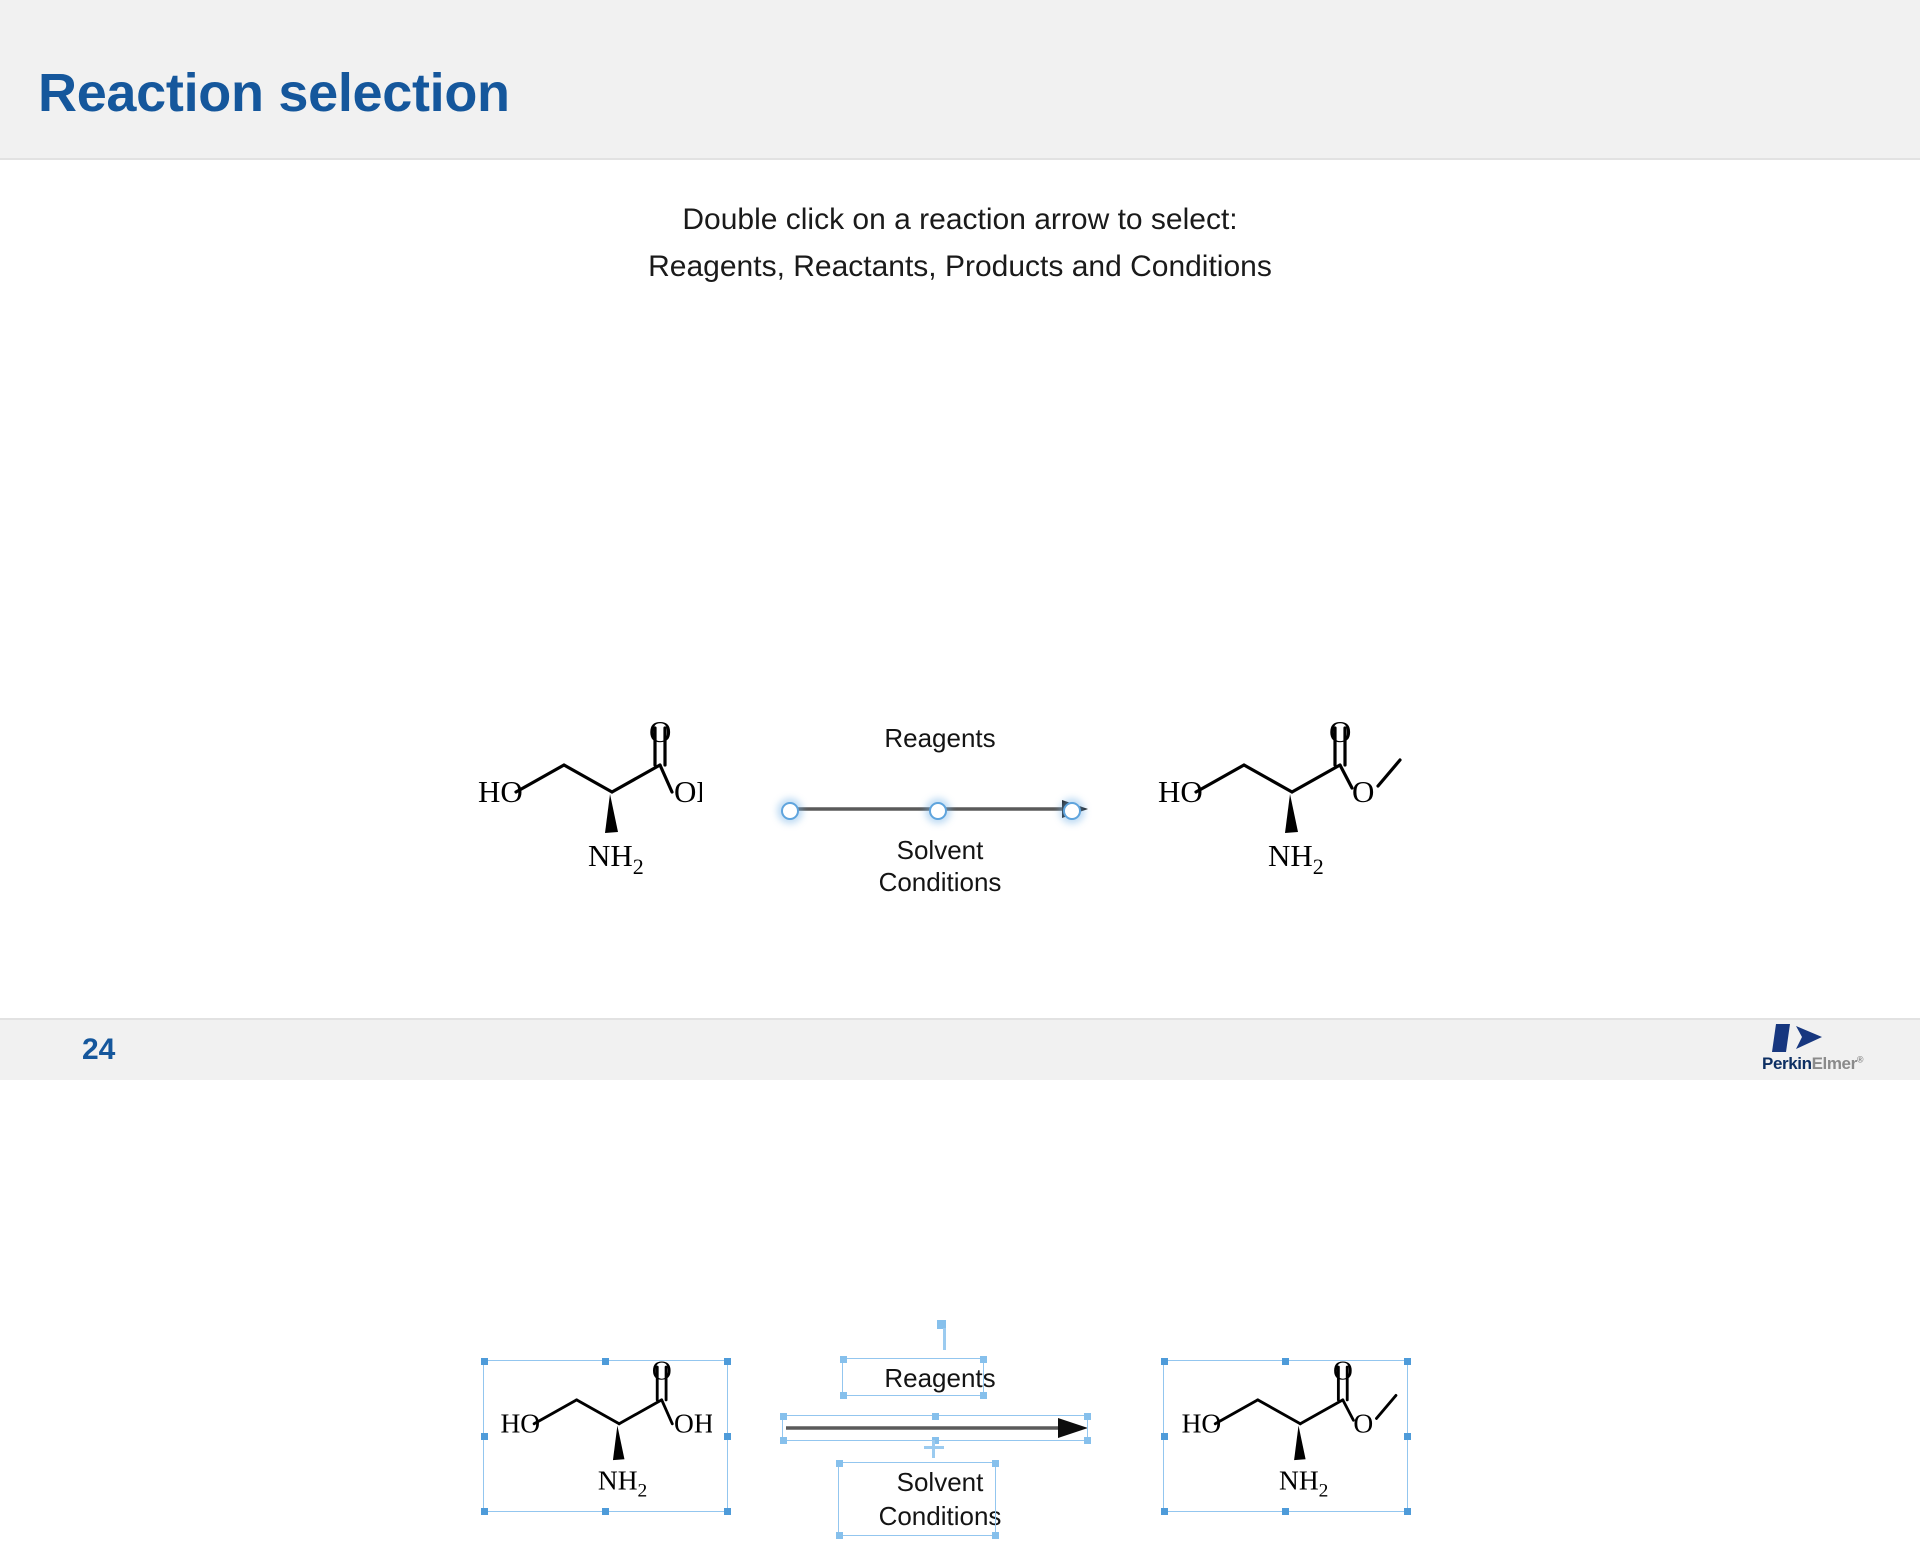 The image size is (1920, 1560). Describe the element at coordinates (944, 1339) in the screenshot. I see `arrow-anchor-line` at that location.